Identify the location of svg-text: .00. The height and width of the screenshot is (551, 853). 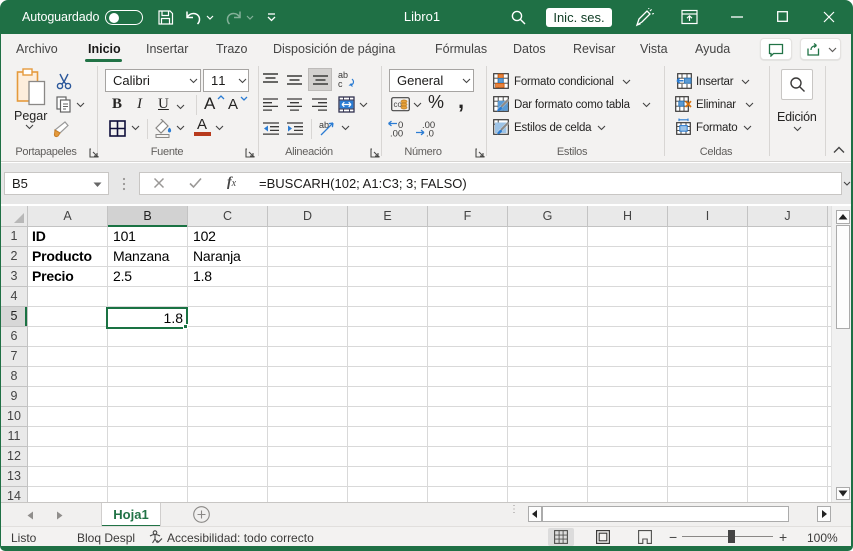
(396, 133).